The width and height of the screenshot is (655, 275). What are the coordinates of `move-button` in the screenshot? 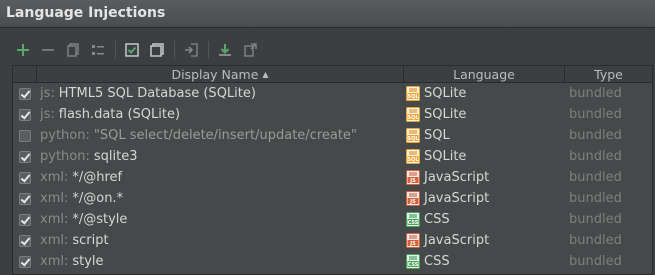 It's located at (250, 50).